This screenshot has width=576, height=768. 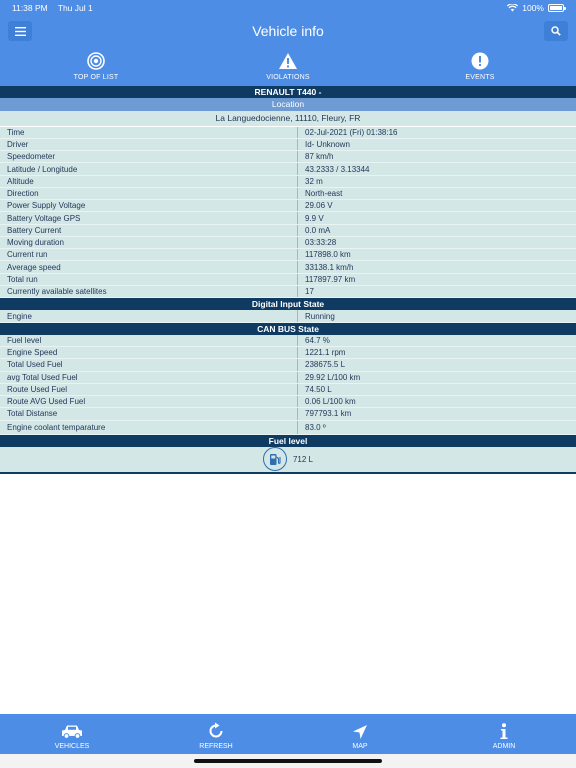 What do you see at coordinates (75, 8) in the screenshot?
I see `status-date: Thu Jul 1` at bounding box center [75, 8].